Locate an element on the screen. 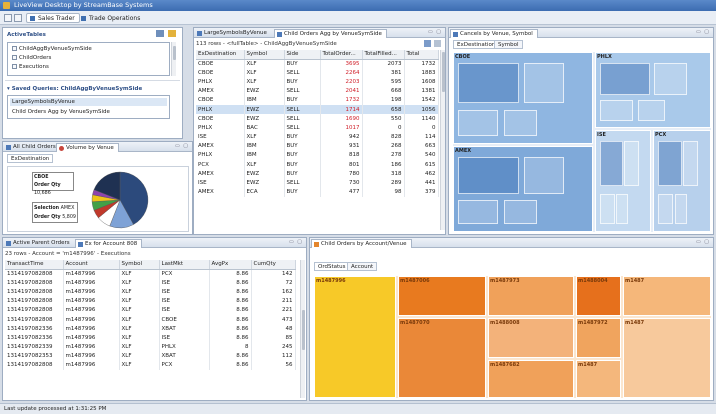  treemap-venue-group: PCX is located at coordinates (682, 181).